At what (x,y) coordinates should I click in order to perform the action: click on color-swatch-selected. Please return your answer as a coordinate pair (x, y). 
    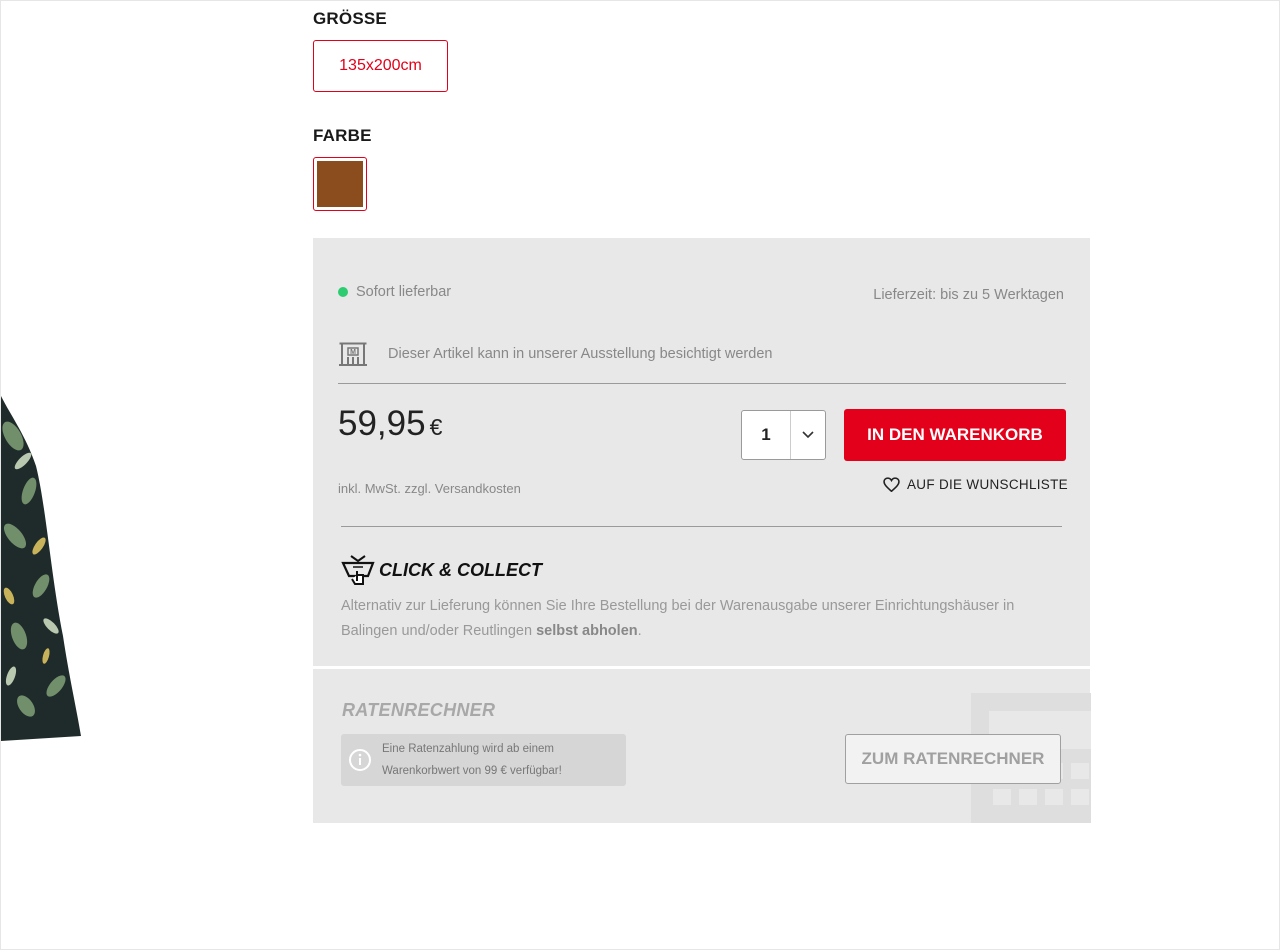
    Looking at the image, I should click on (340, 184).